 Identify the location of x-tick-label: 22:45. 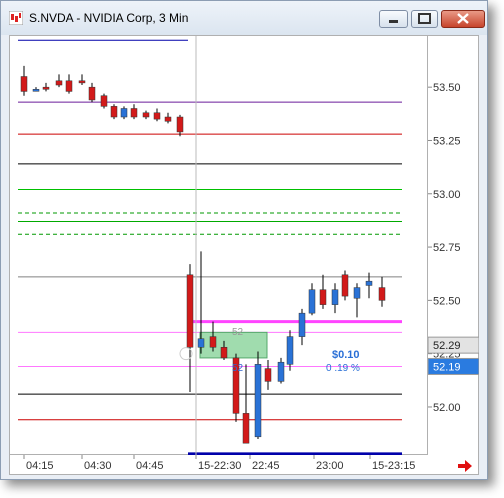
(266, 466).